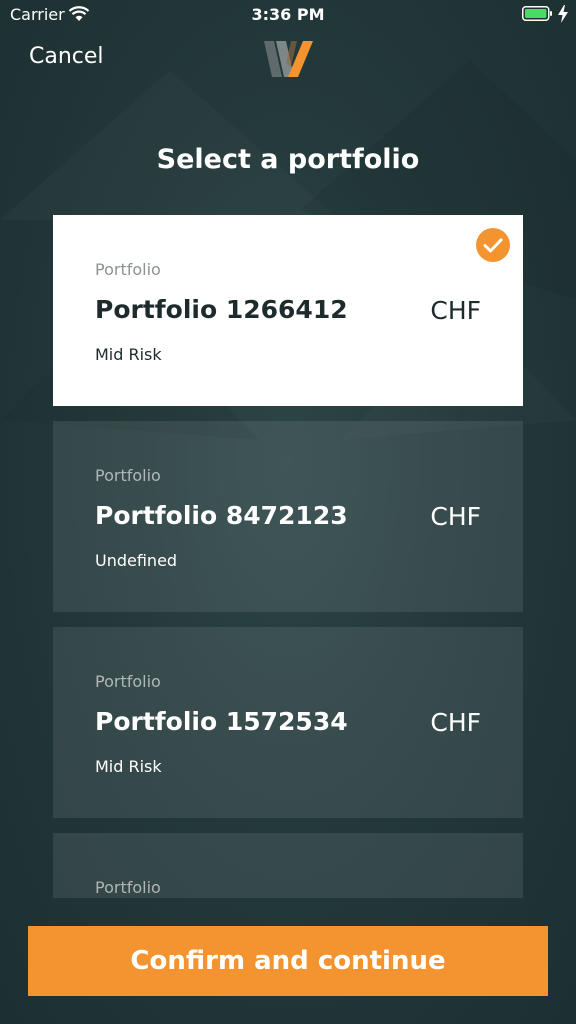 The width and height of the screenshot is (576, 1024). Describe the element at coordinates (136, 560) in the screenshot. I see `portfolio-risk: Undefined` at that location.